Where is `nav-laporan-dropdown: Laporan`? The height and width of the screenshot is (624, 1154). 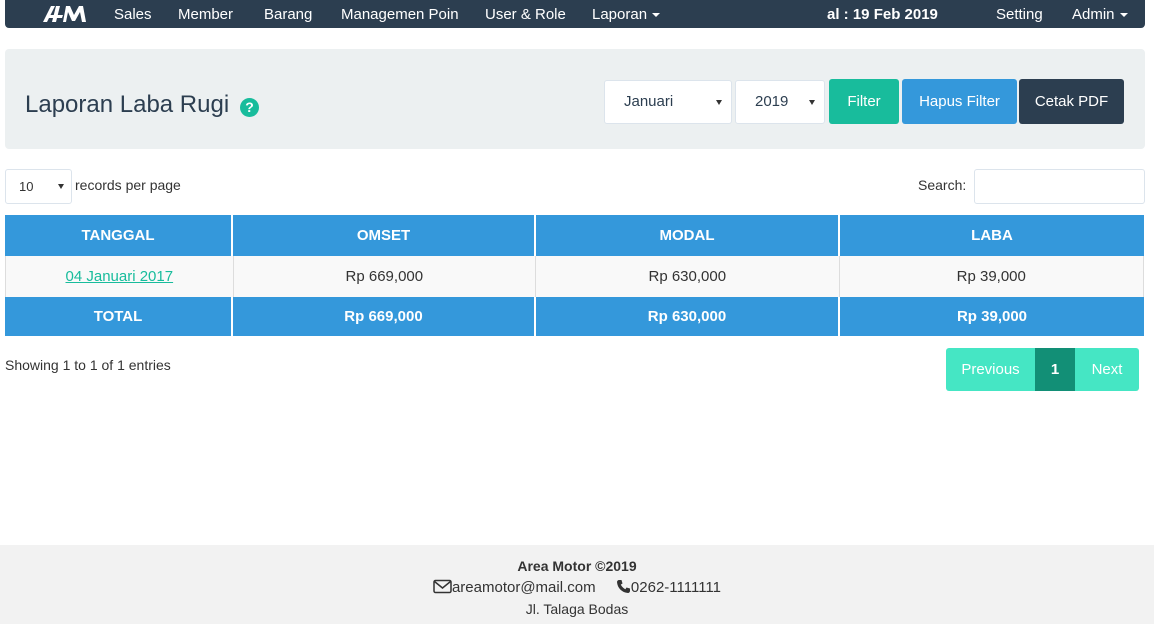
nav-laporan-dropdown: Laporan is located at coordinates (626, 14).